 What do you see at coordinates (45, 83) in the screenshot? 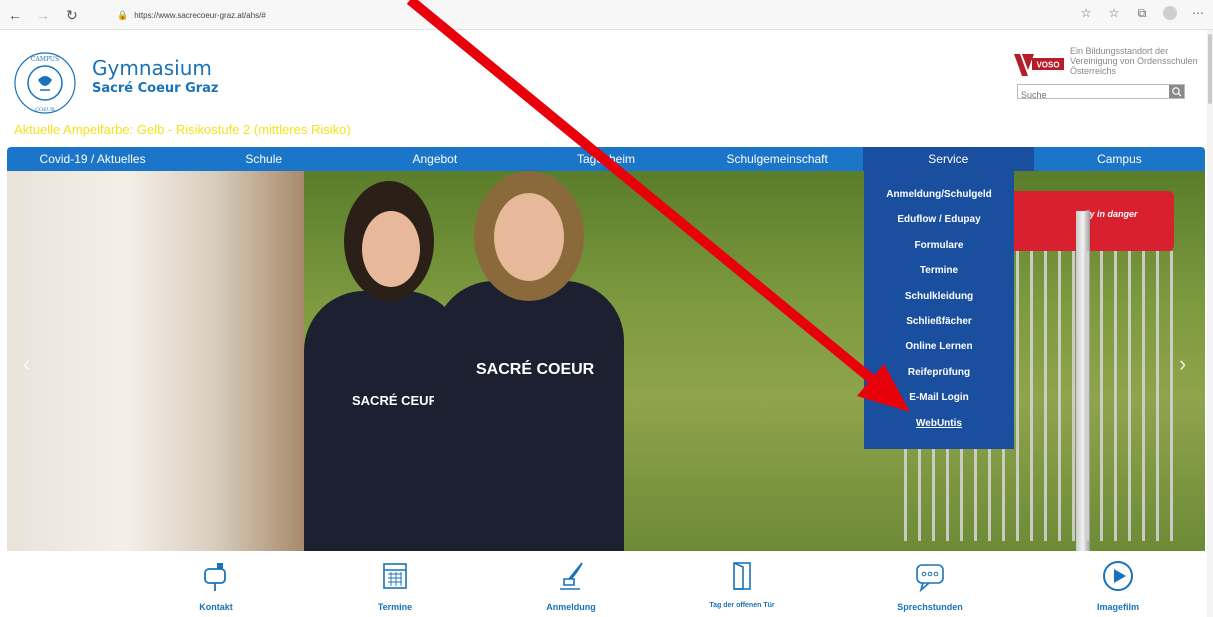
I see `campus-seal-logo: CAMPUS COEUR` at bounding box center [45, 83].